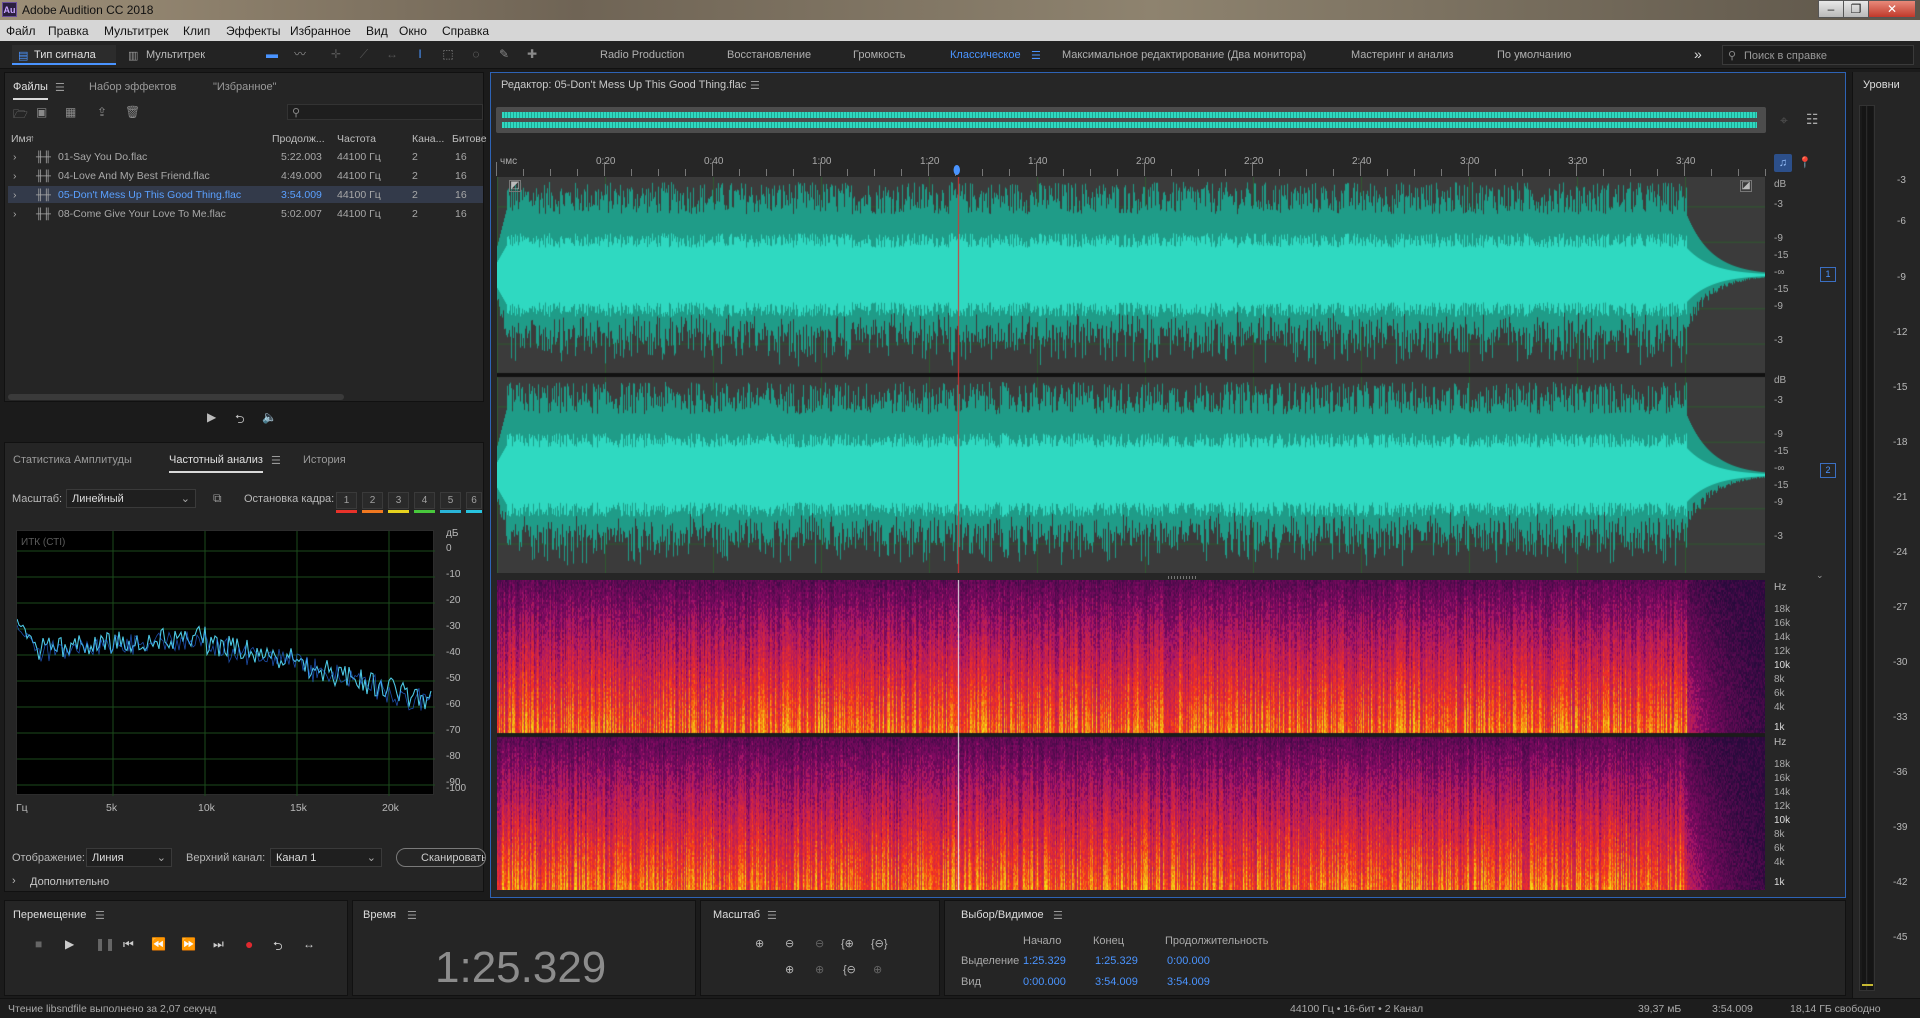 Image resolution: width=1920 pixels, height=1018 pixels. I want to click on go-to-start-icon: ⏮, so click(128, 944).